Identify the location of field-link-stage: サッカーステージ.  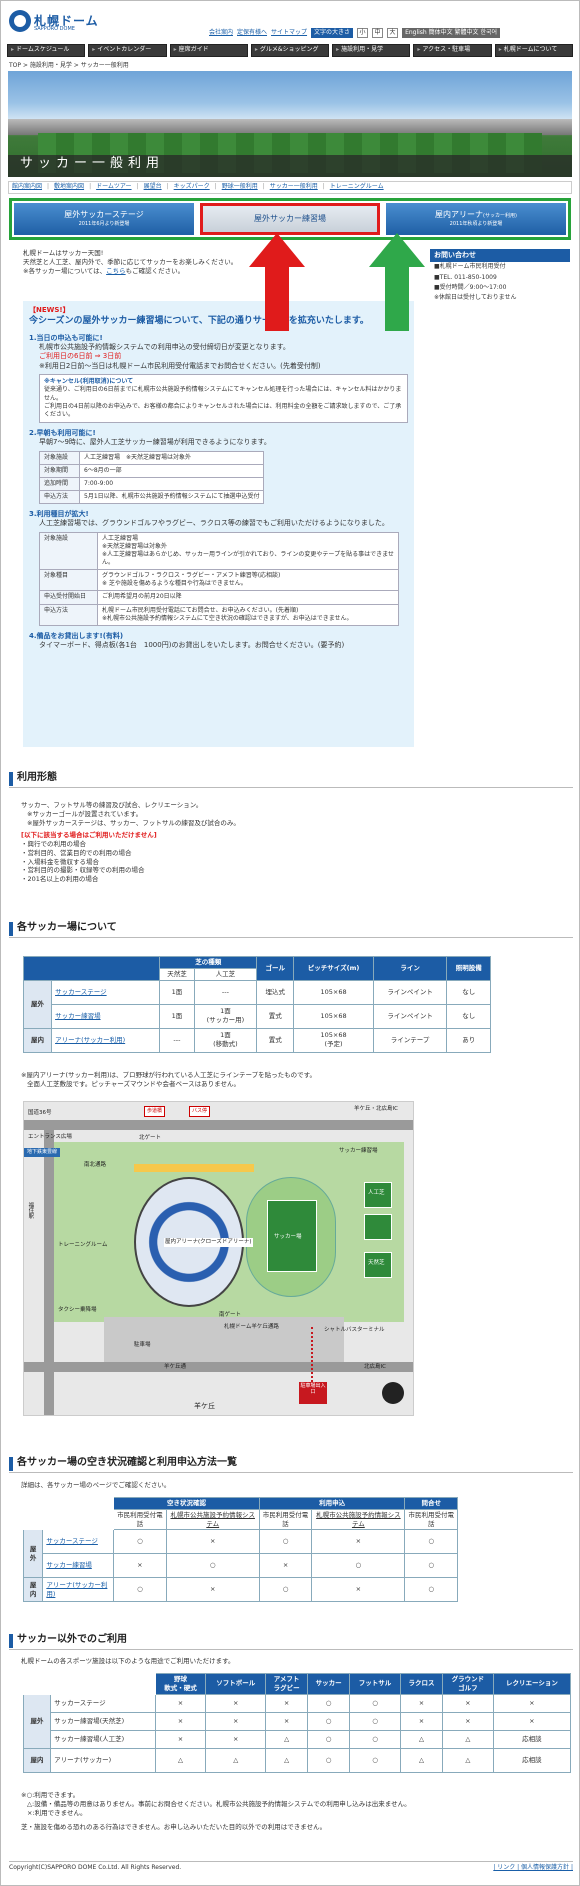
(81, 992).